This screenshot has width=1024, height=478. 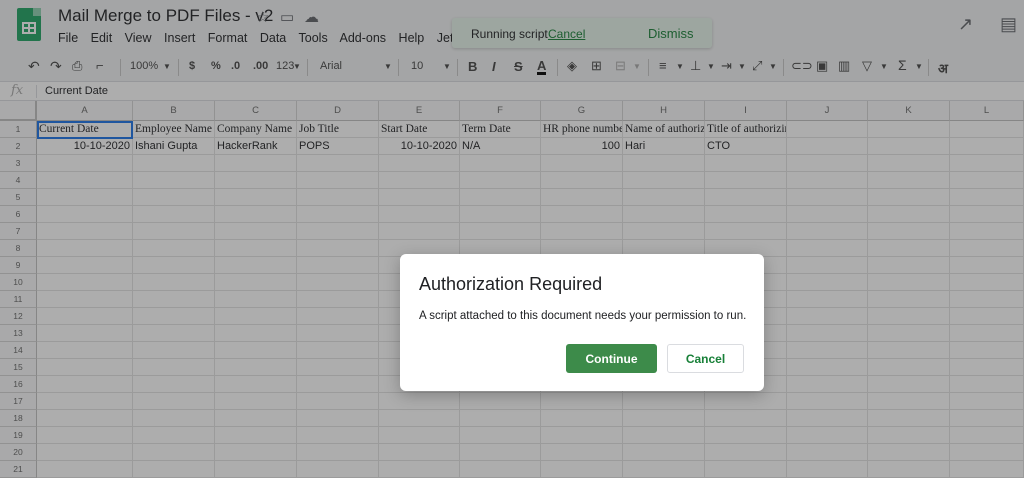 What do you see at coordinates (705, 358) in the screenshot?
I see `cancel-button: Cancel` at bounding box center [705, 358].